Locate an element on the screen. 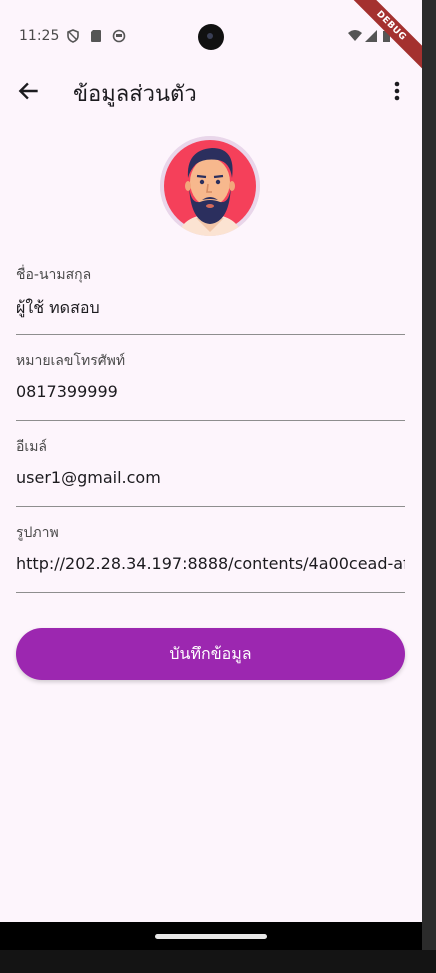  avatar-illustration is located at coordinates (210, 186).